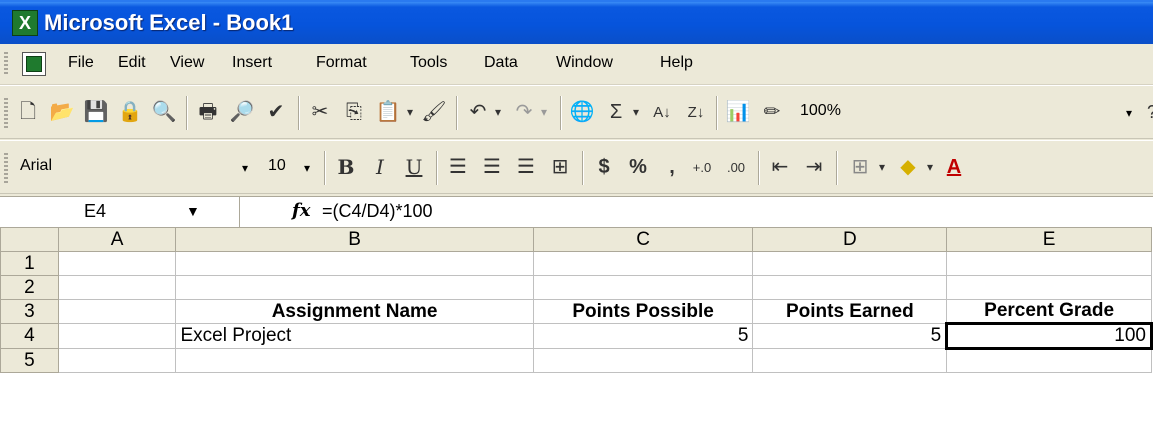  What do you see at coordinates (1049, 360) in the screenshot?
I see `cell-e5` at bounding box center [1049, 360].